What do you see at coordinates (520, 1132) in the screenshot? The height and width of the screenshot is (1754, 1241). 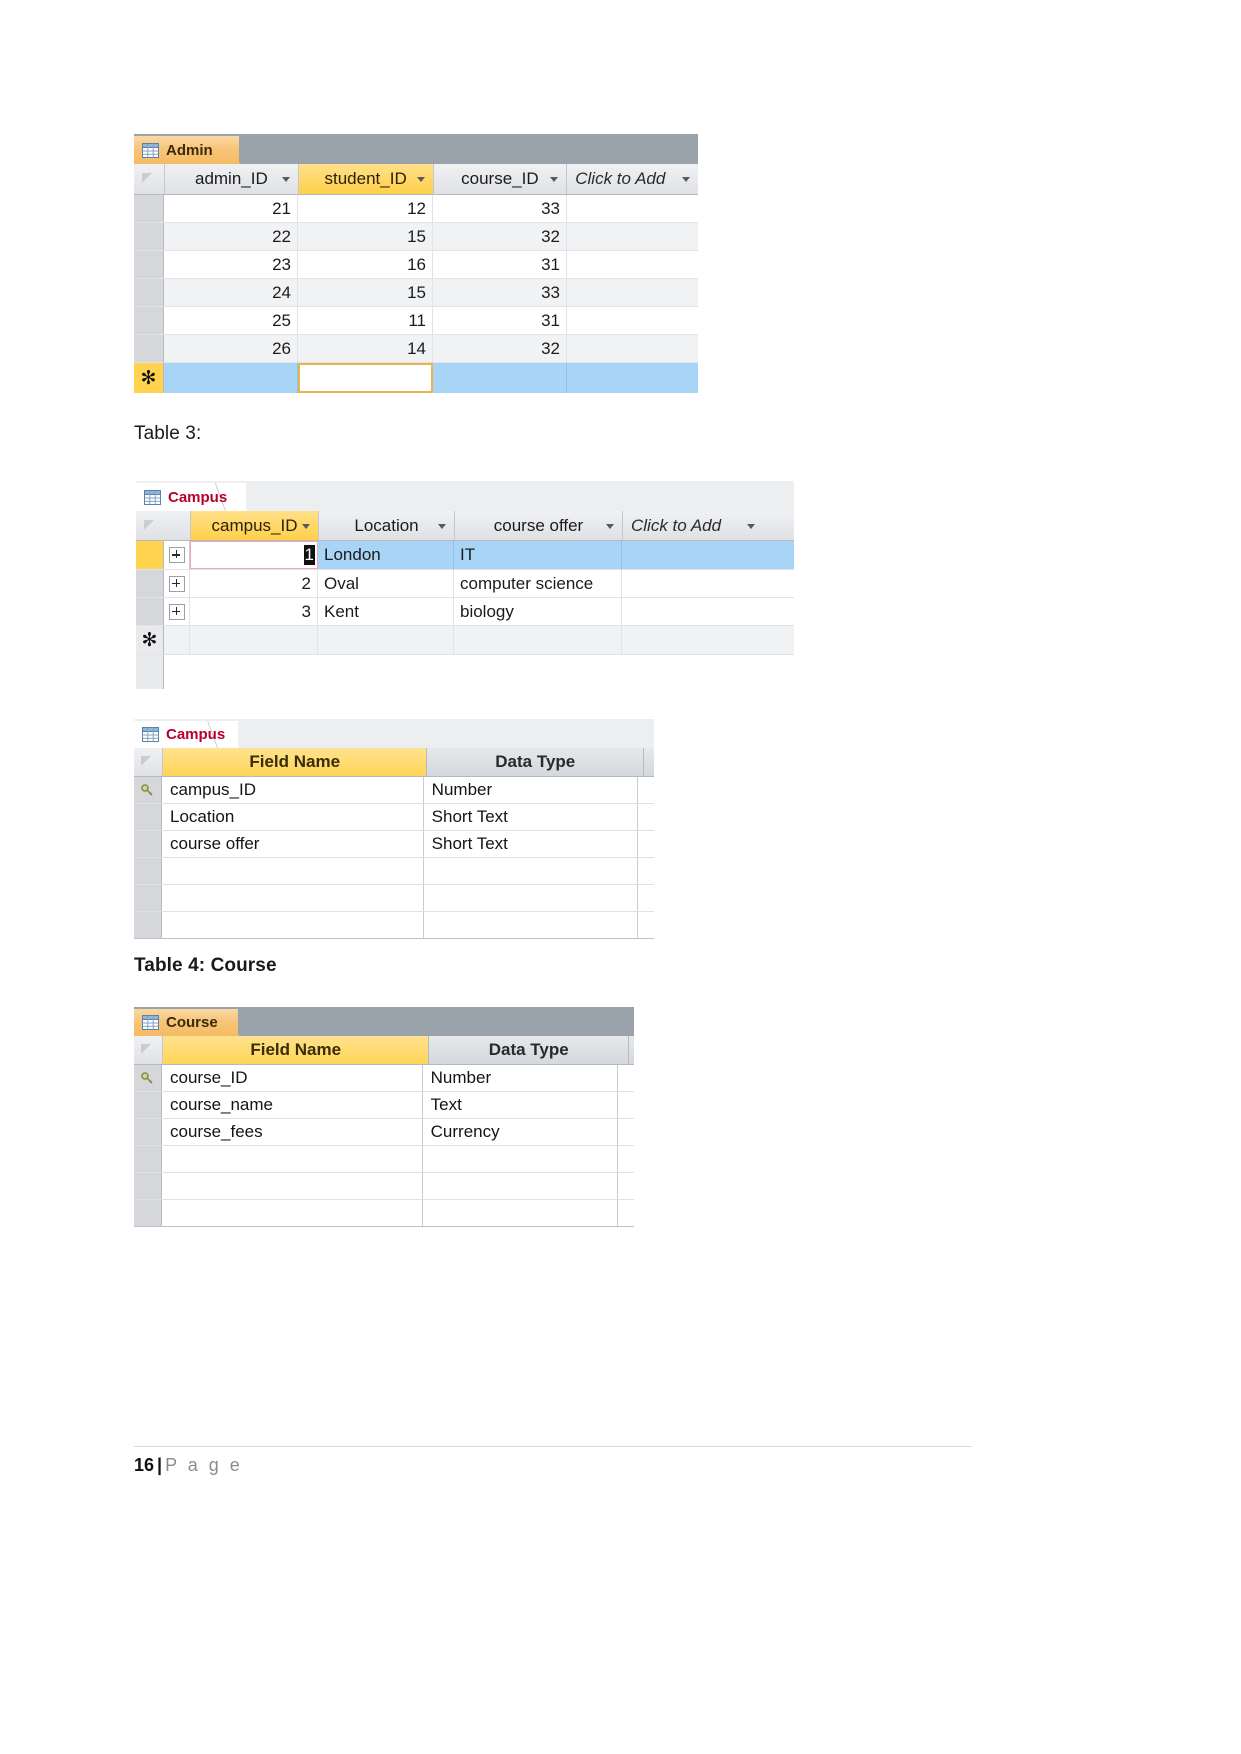 I see `cell-data-type: Currency` at bounding box center [520, 1132].